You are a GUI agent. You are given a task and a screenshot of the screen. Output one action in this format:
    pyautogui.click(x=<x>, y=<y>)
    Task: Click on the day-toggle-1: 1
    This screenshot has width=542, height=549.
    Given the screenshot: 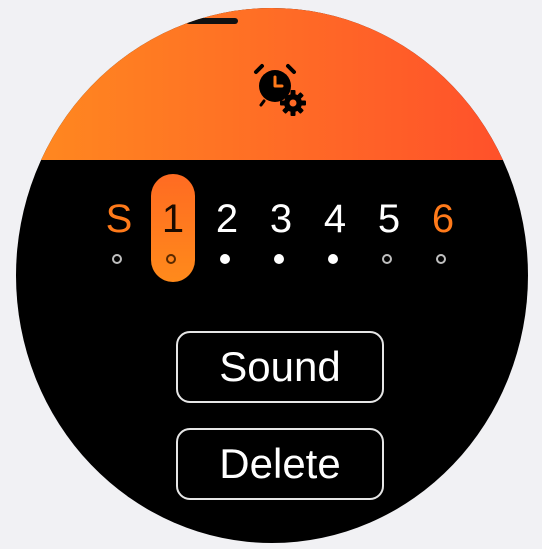 What is the action you would take?
    pyautogui.click(x=173, y=229)
    